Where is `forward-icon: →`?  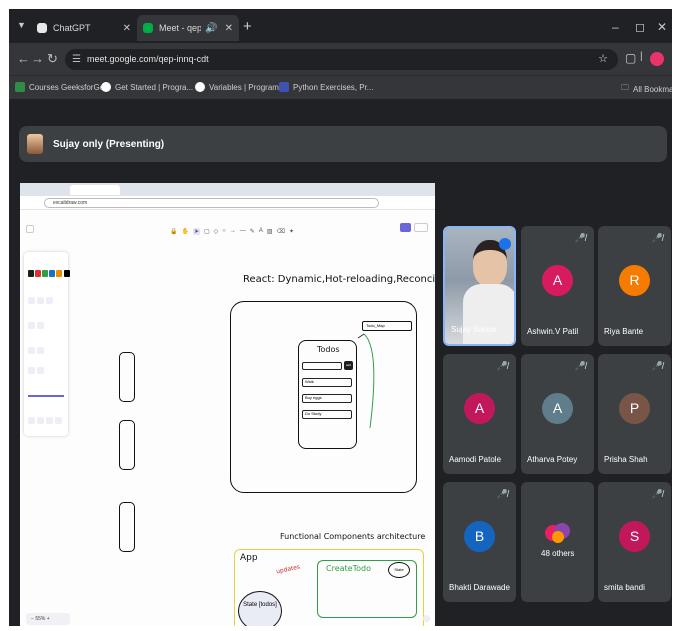 forward-icon: → is located at coordinates (37, 58).